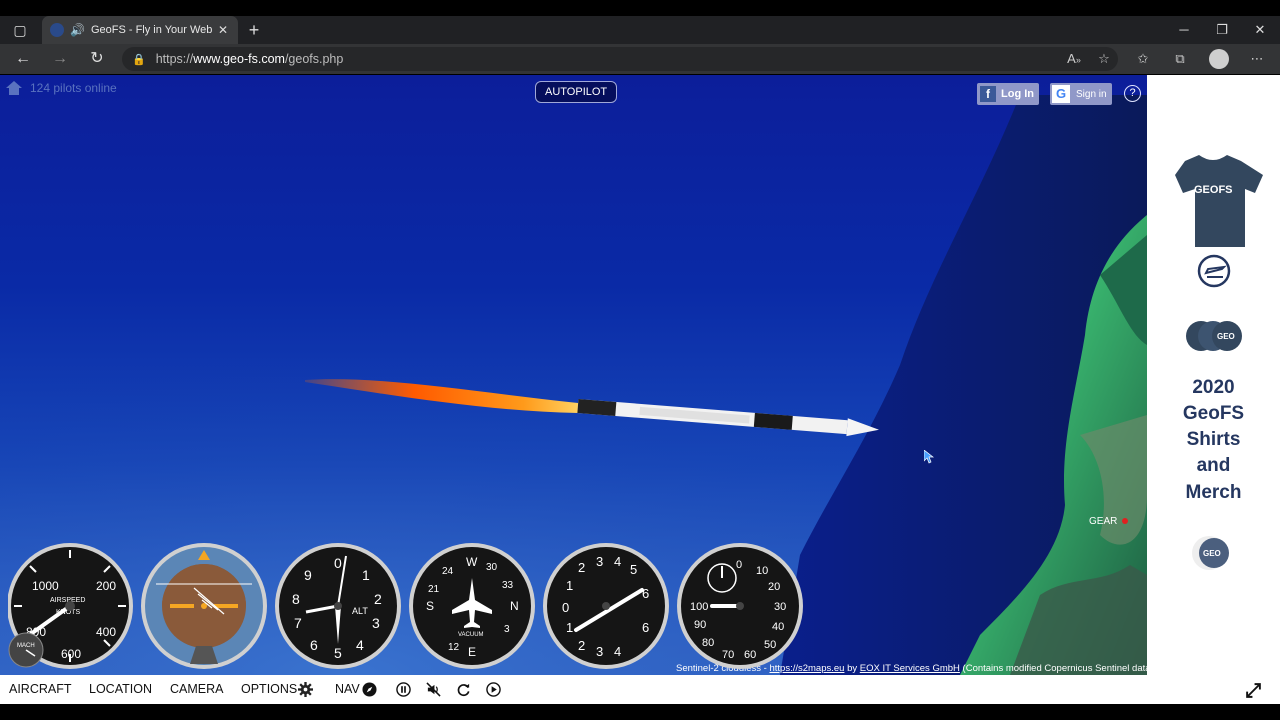  What do you see at coordinates (708, 643) in the screenshot?
I see `rpm-tick-80: 80` at bounding box center [708, 643].